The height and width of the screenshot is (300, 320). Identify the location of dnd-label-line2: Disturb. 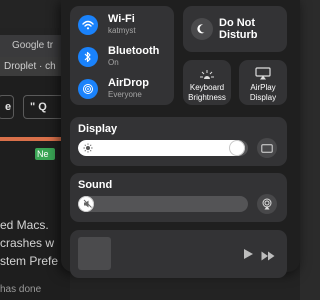
(238, 35).